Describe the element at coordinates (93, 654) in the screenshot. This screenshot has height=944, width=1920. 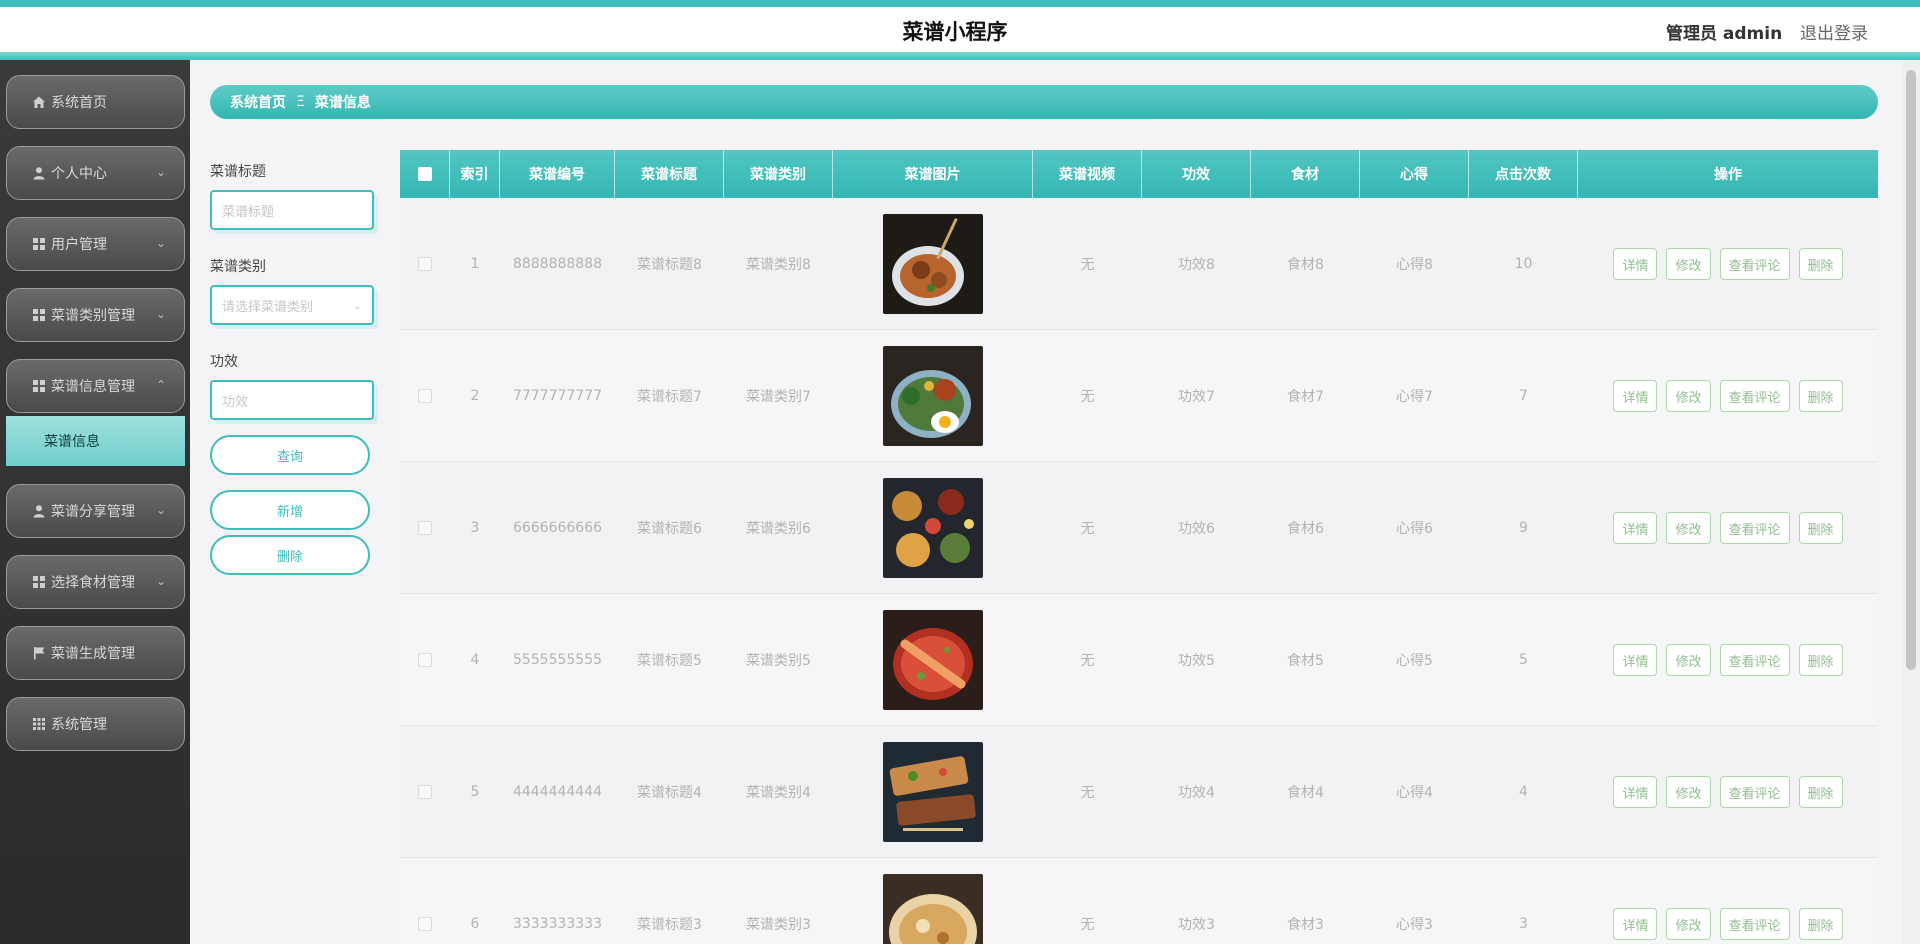
I see `sidebar-item-label: 菜谱生成管理` at that location.